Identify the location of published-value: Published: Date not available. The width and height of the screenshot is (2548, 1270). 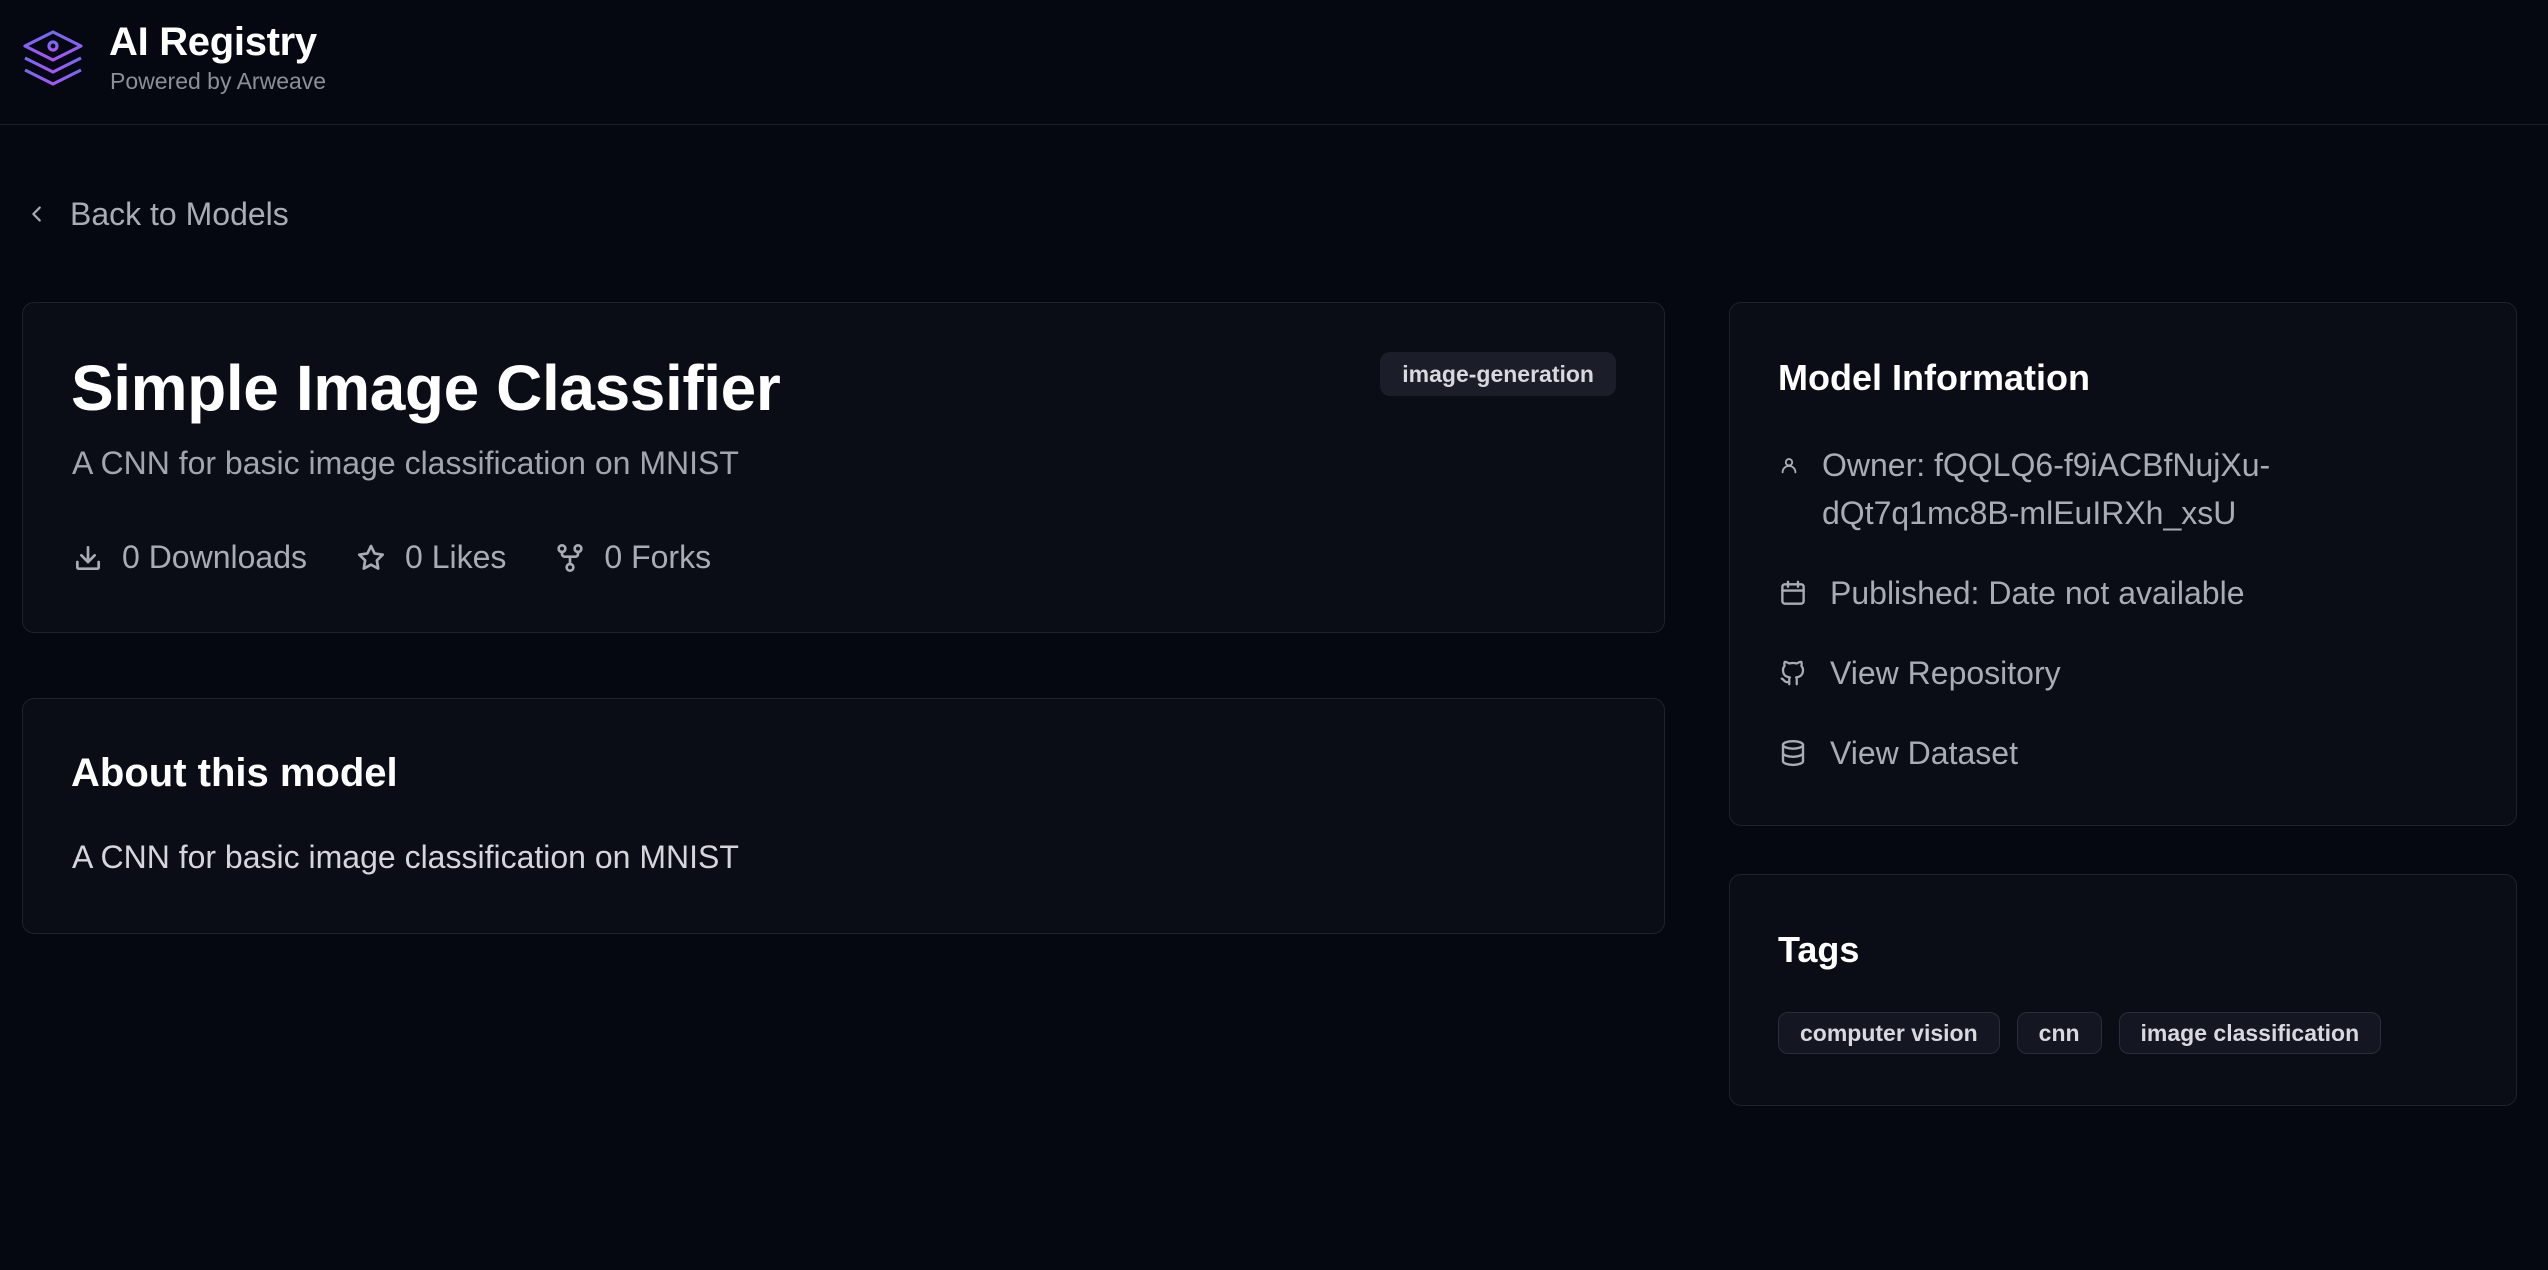
(2037, 593).